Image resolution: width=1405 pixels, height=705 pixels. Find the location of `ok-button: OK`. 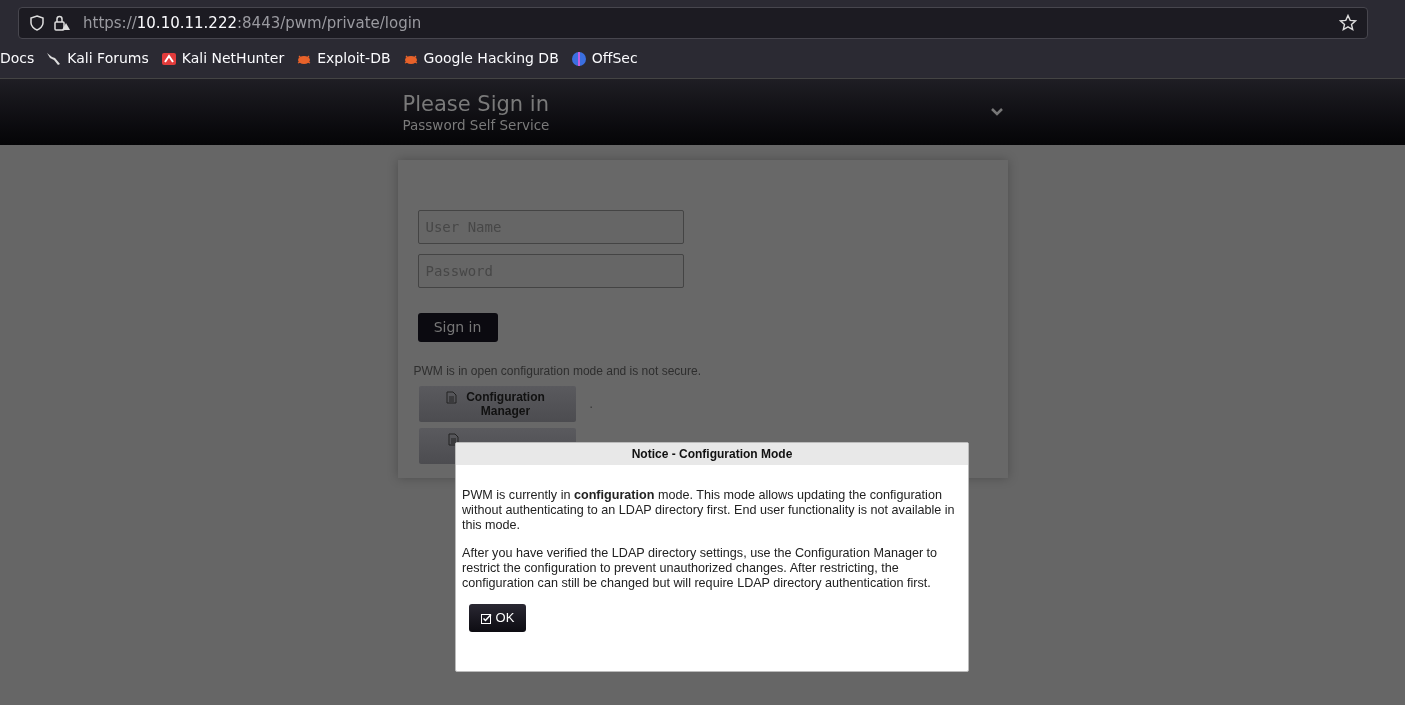

ok-button: OK is located at coordinates (497, 618).